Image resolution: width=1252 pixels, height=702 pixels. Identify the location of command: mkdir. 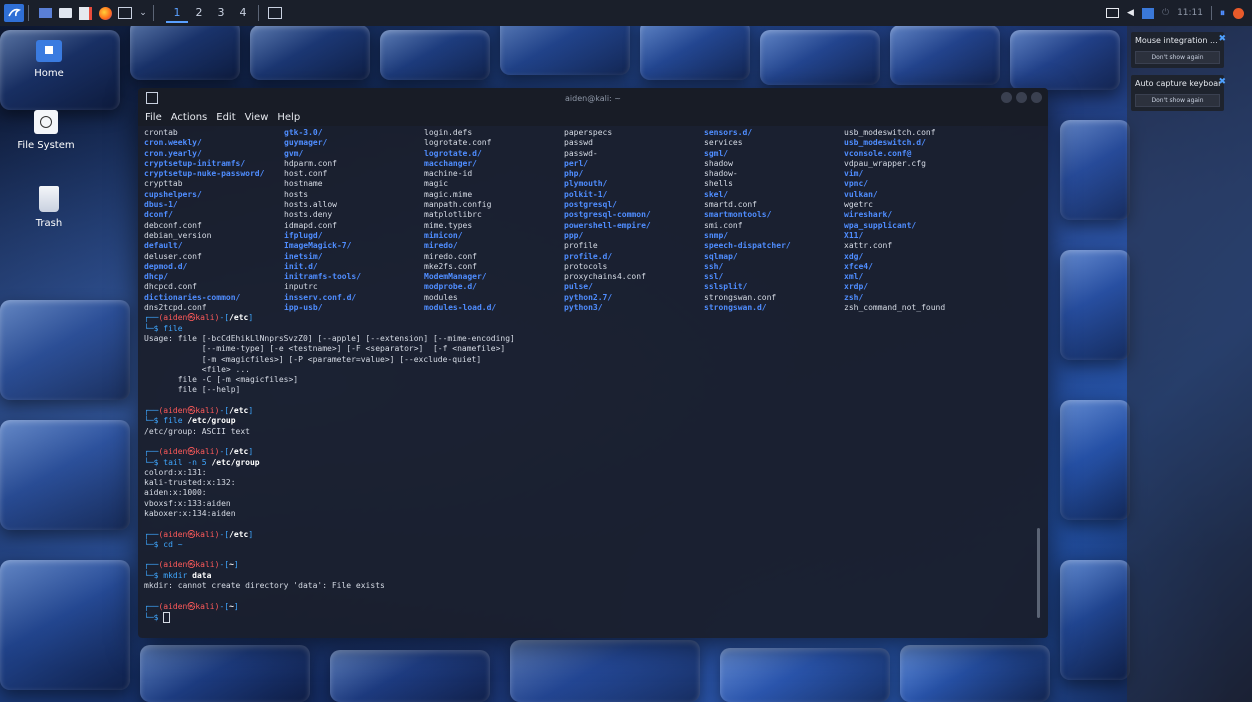
(175, 575).